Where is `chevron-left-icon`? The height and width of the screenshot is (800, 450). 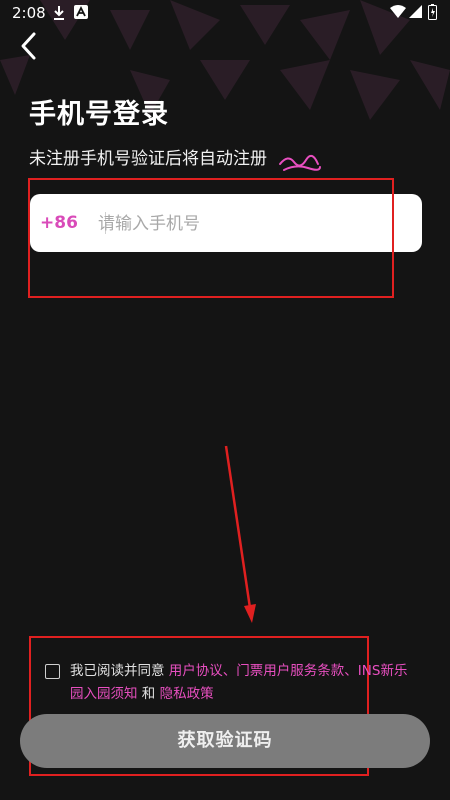 chevron-left-icon is located at coordinates (28, 46).